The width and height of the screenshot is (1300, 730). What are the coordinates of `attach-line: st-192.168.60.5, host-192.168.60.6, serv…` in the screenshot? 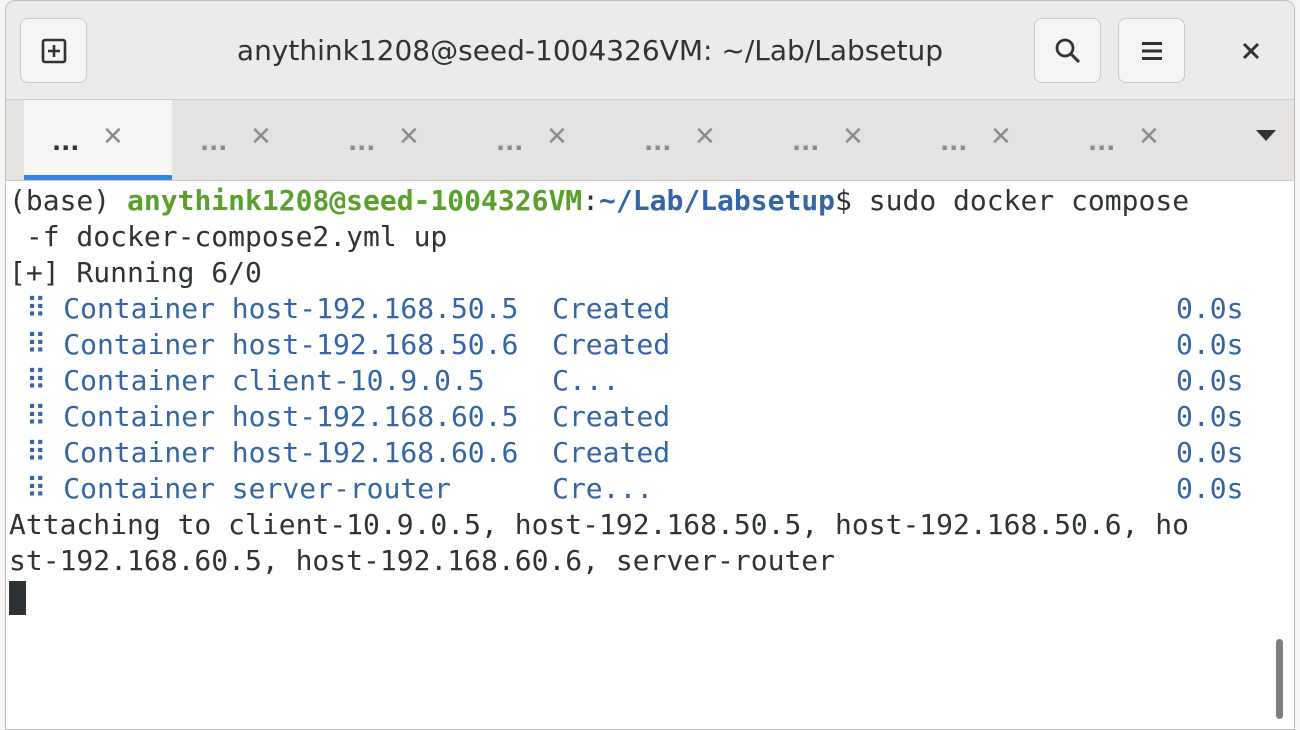 It's located at (422, 560).